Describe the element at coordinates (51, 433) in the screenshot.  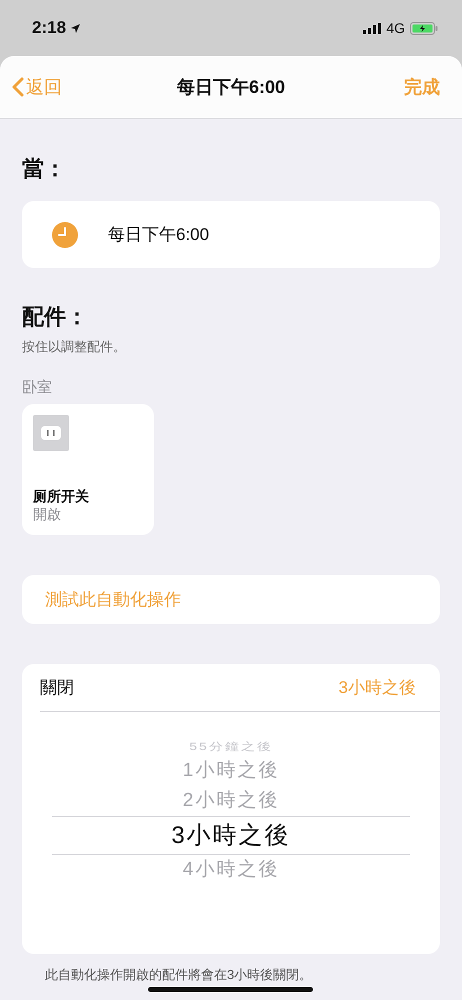
I see `outlet-icon` at that location.